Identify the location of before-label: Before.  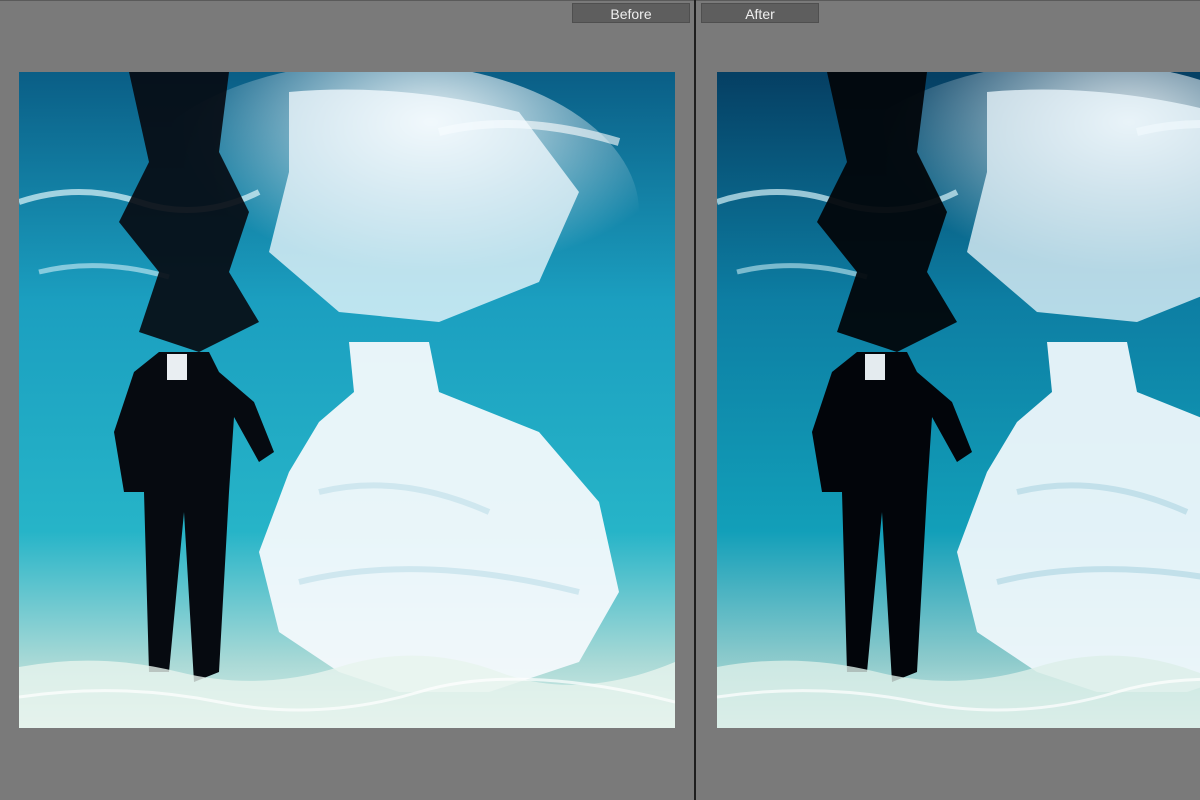
(631, 13).